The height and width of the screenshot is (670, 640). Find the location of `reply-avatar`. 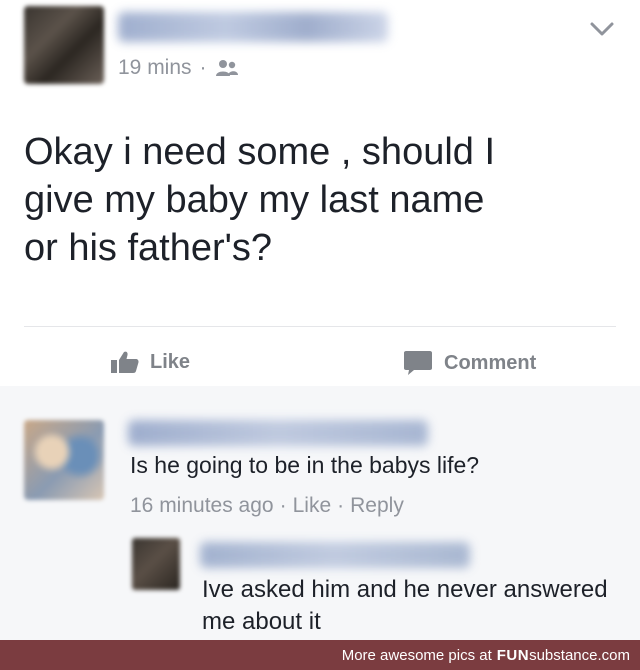

reply-avatar is located at coordinates (156, 564).